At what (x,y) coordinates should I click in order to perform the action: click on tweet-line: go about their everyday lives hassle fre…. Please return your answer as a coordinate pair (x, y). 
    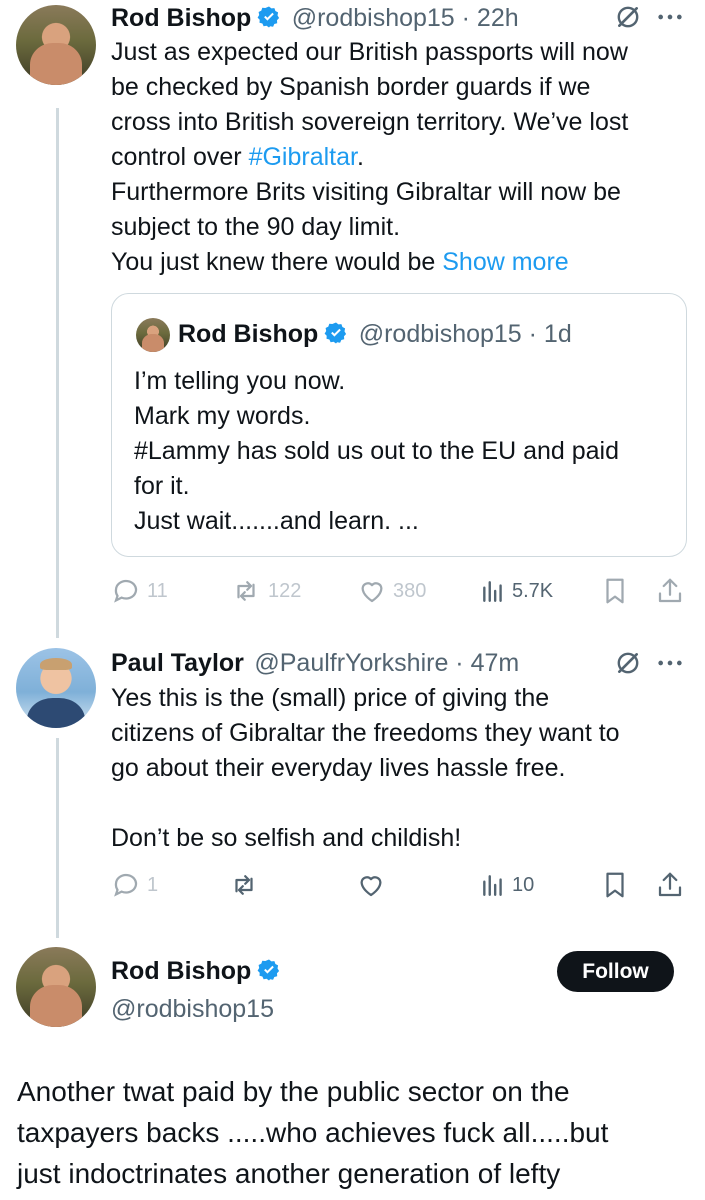
    Looking at the image, I should click on (338, 768).